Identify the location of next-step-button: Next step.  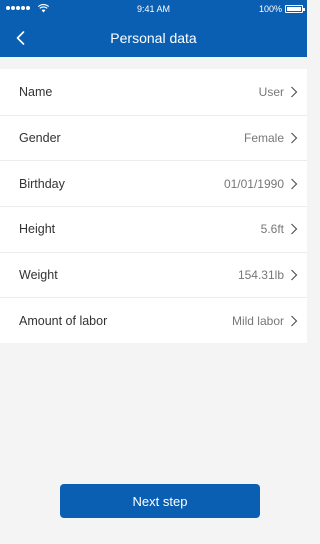
(160, 501).